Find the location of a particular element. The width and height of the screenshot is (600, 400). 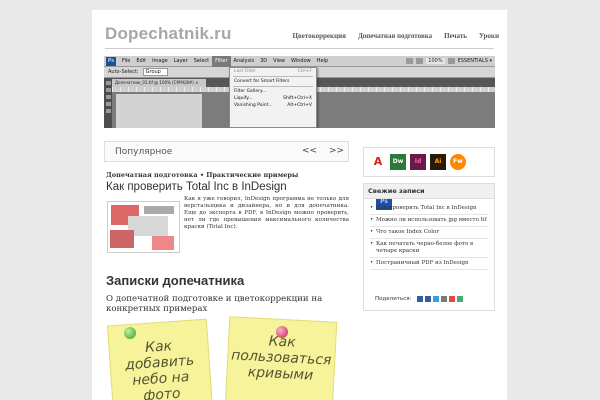

popular-next-button: >> is located at coordinates (336, 151).